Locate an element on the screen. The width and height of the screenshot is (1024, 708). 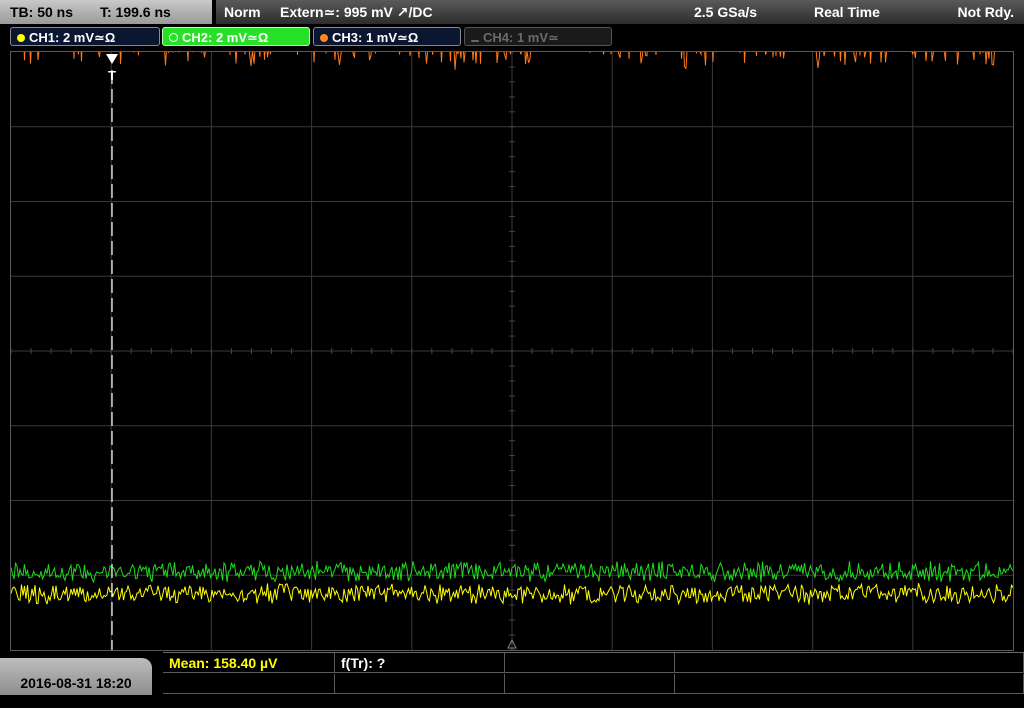
measurement-cell: f(Tr): ? is located at coordinates (420, 663).